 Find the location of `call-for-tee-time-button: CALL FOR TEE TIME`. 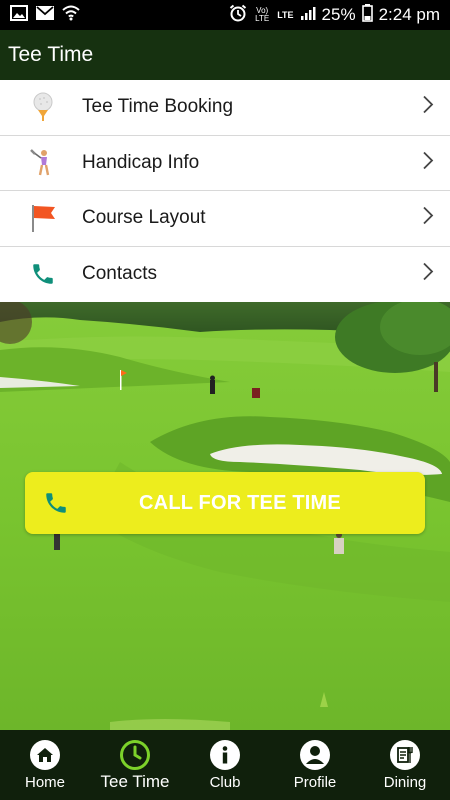

call-for-tee-time-button: CALL FOR TEE TIME is located at coordinates (225, 503).